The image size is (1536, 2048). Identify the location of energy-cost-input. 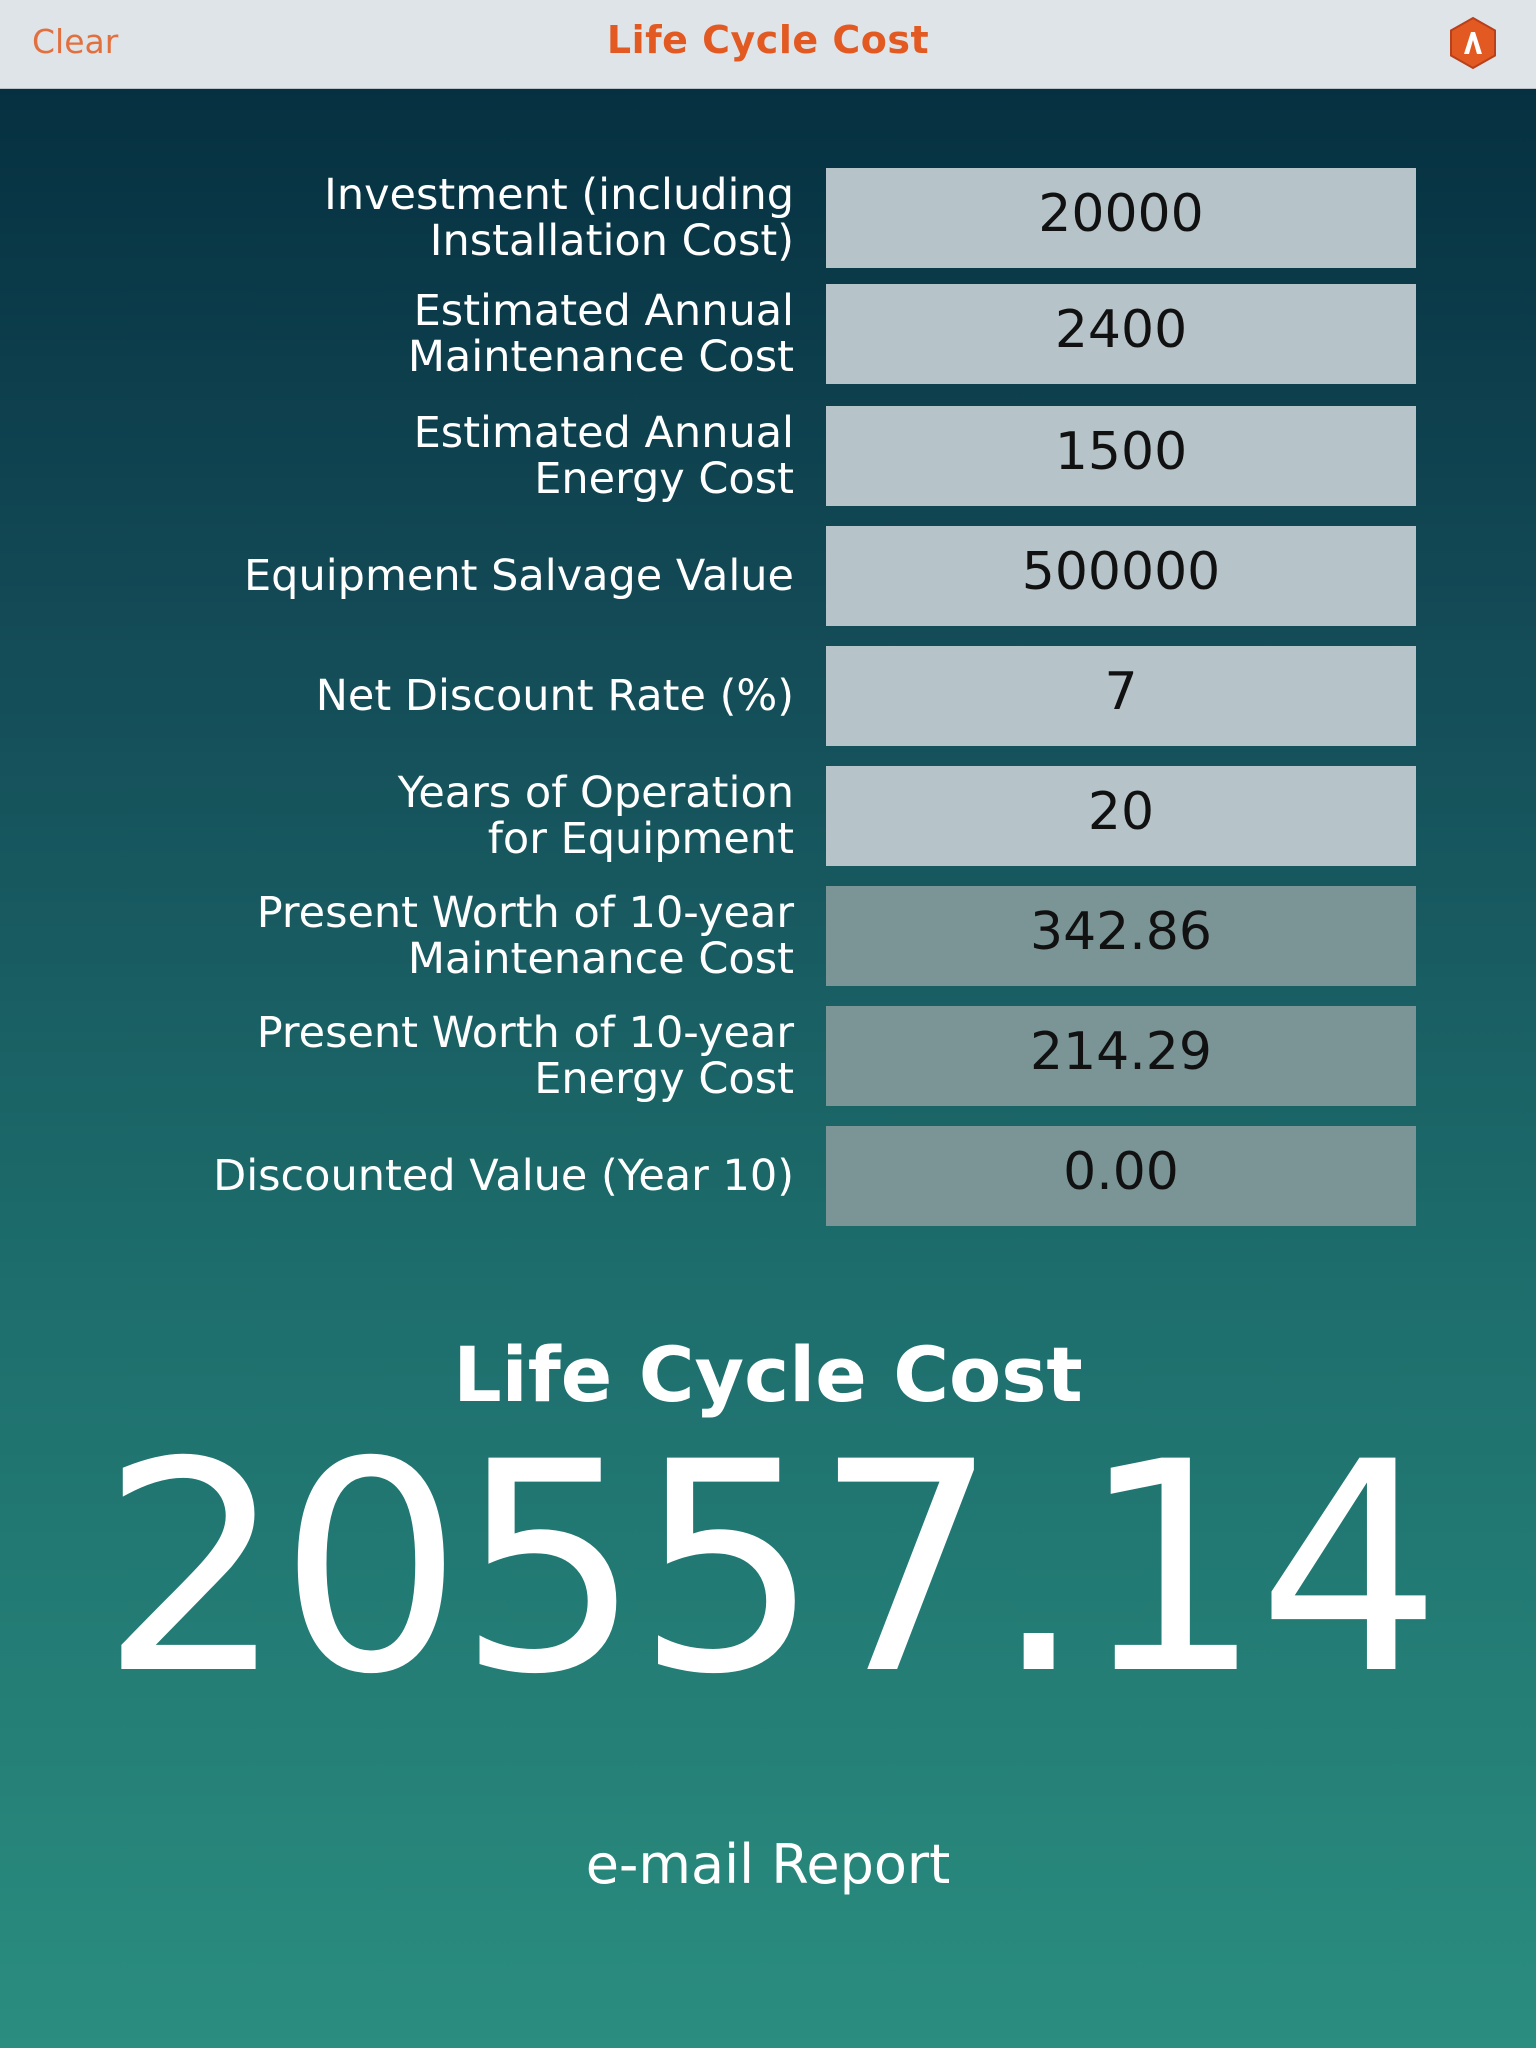
(1121, 456).